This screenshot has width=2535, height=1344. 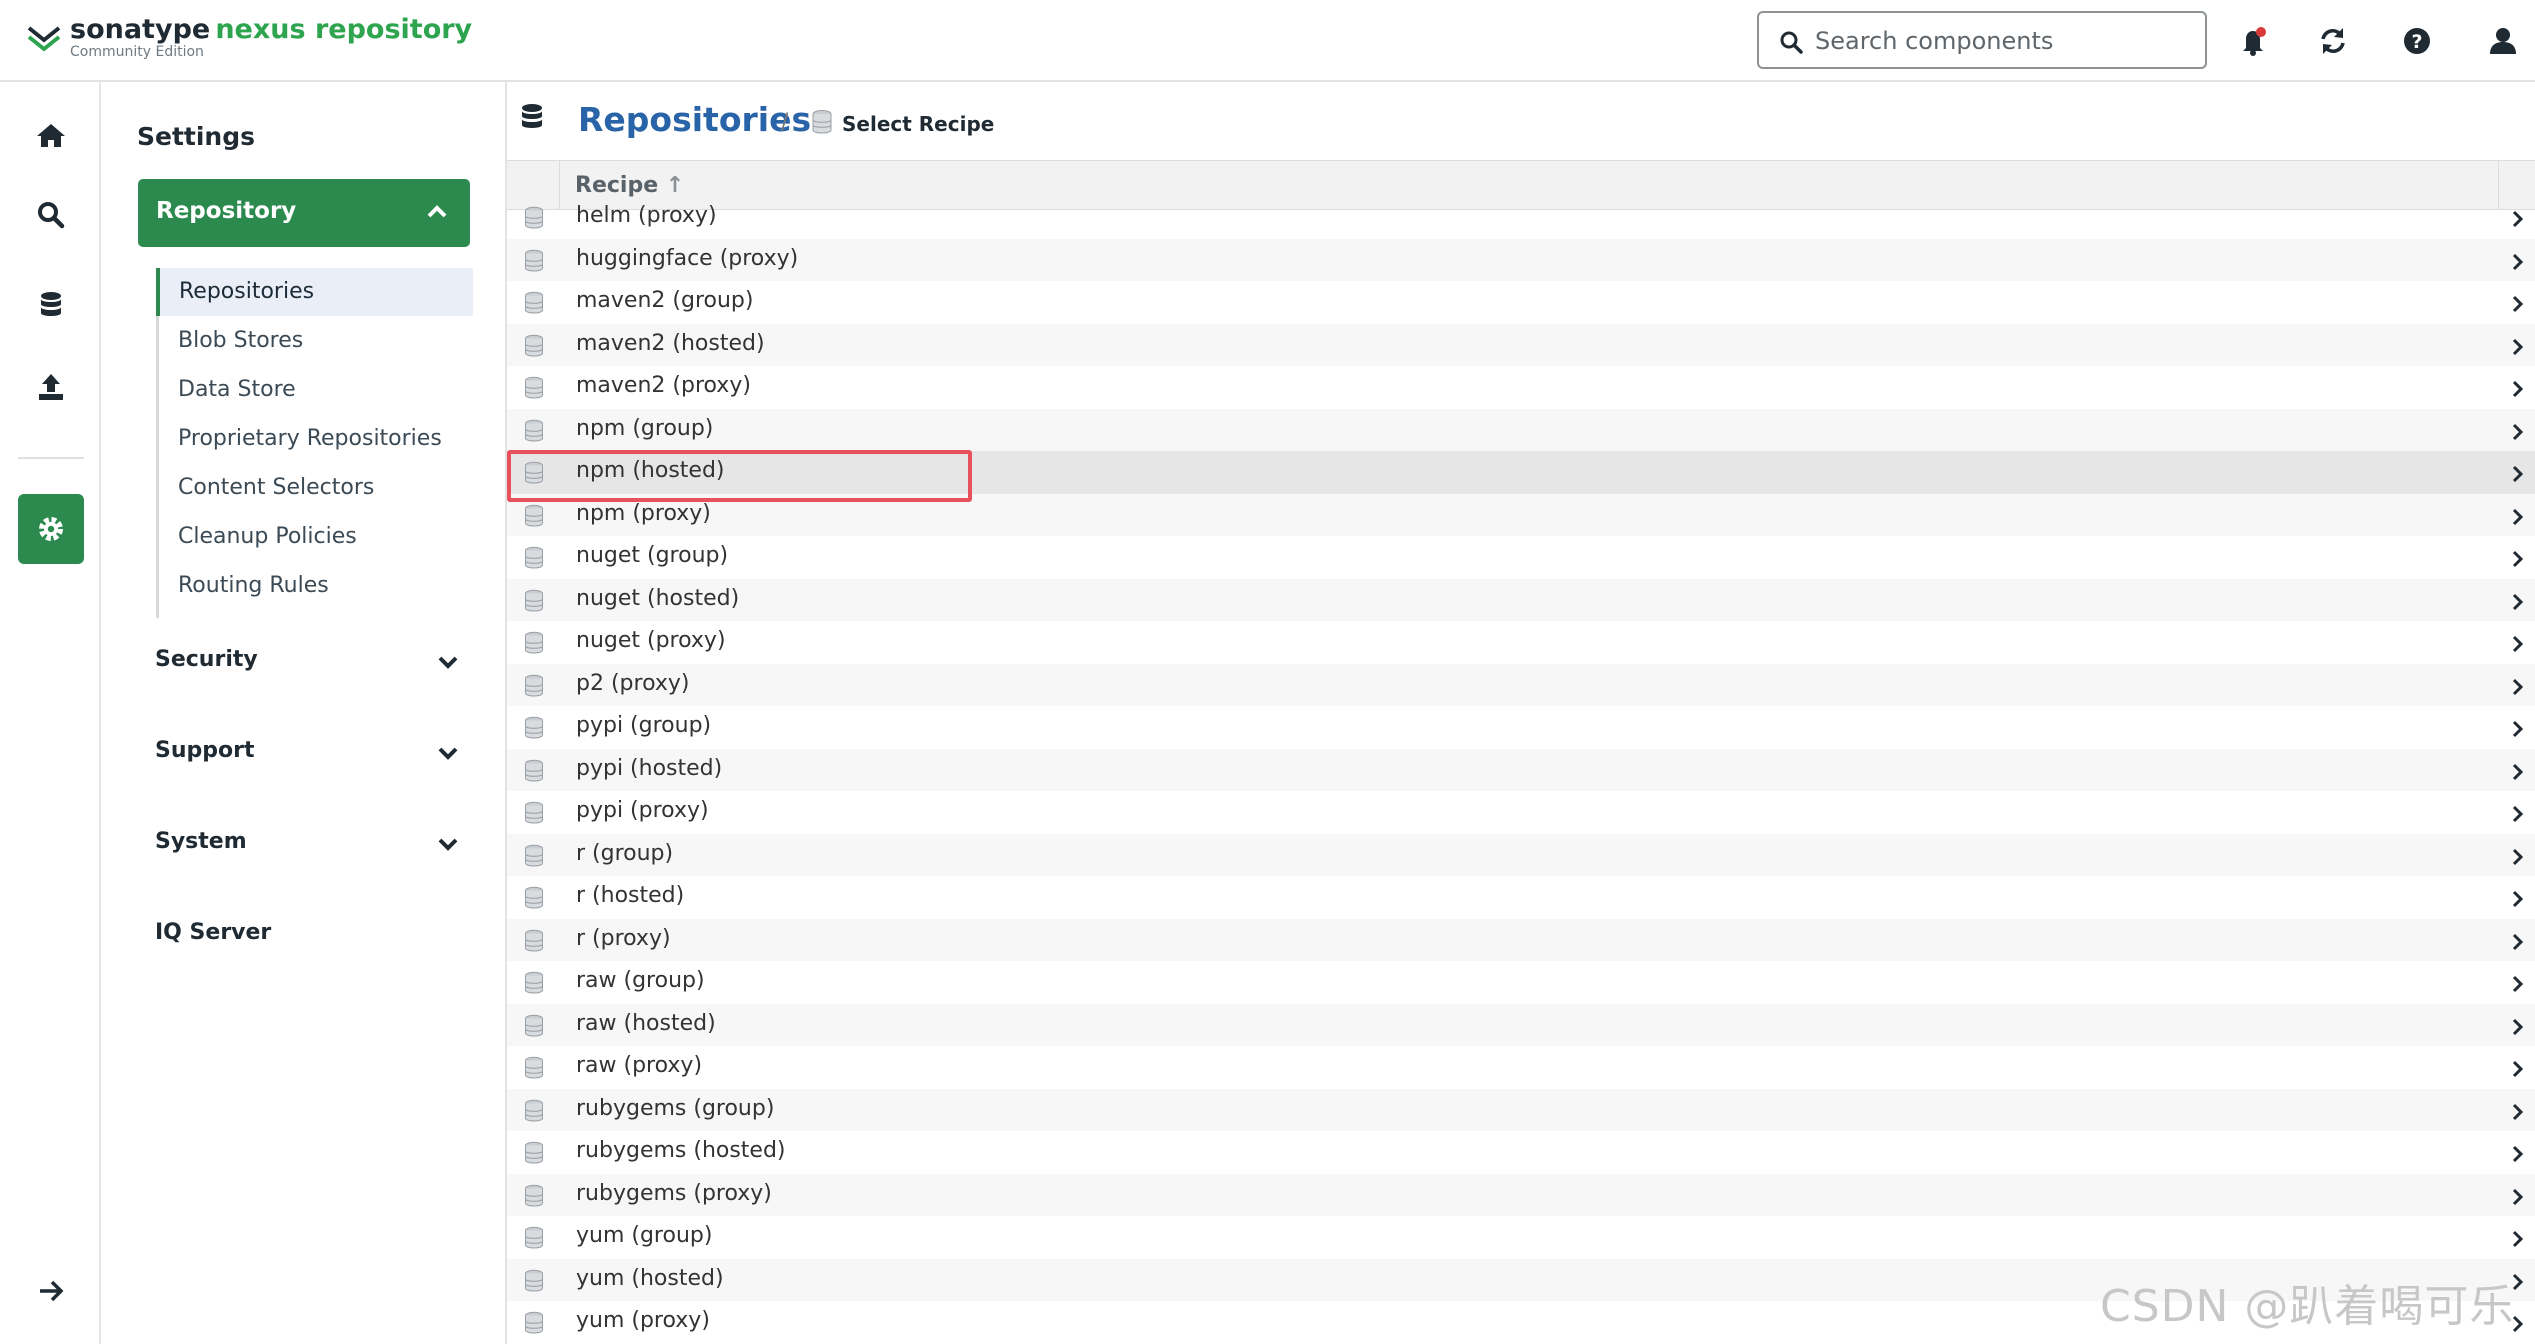 What do you see at coordinates (271, 29) in the screenshot?
I see `brand-name: sonatype nexus repository` at bounding box center [271, 29].